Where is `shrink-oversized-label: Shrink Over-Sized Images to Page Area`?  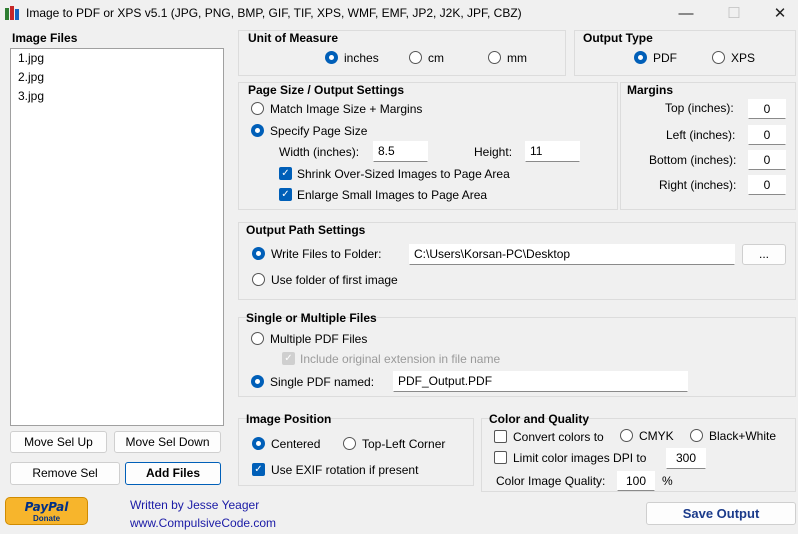 shrink-oversized-label: Shrink Over-Sized Images to Page Area is located at coordinates (403, 174).